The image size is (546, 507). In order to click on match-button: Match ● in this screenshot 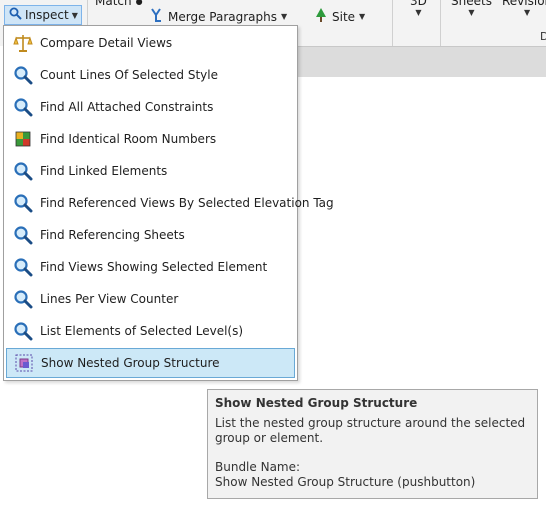, I will do `click(119, 4)`.